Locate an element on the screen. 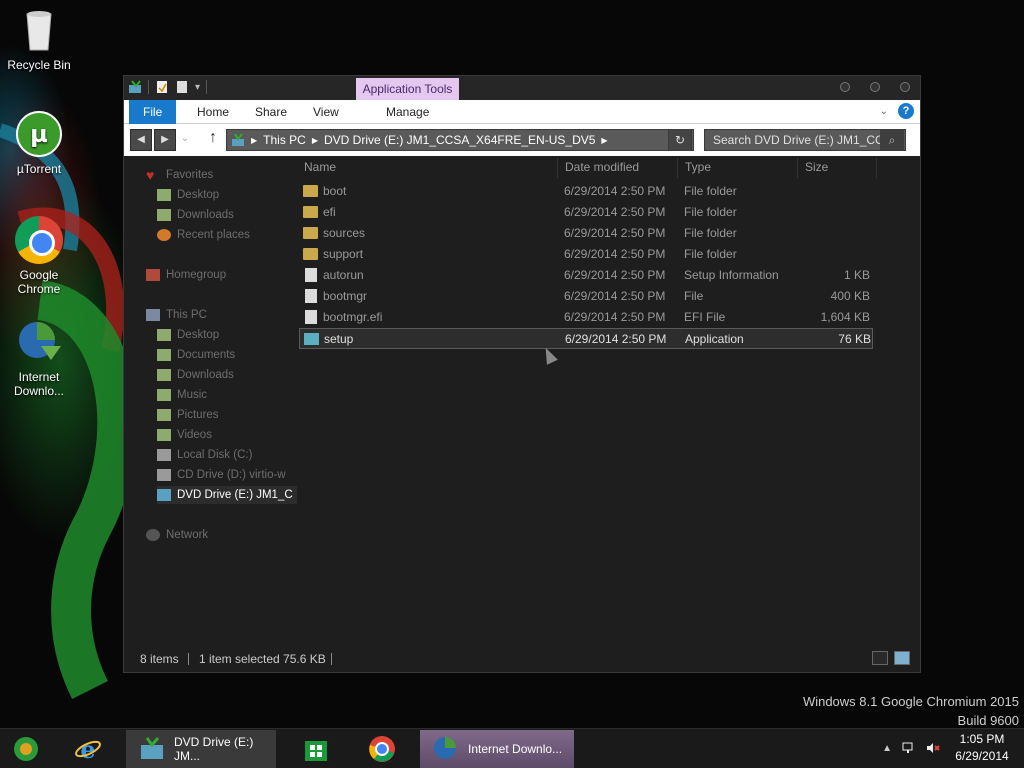 This screenshot has height=768, width=1024. back-button: ◀ is located at coordinates (141, 140).